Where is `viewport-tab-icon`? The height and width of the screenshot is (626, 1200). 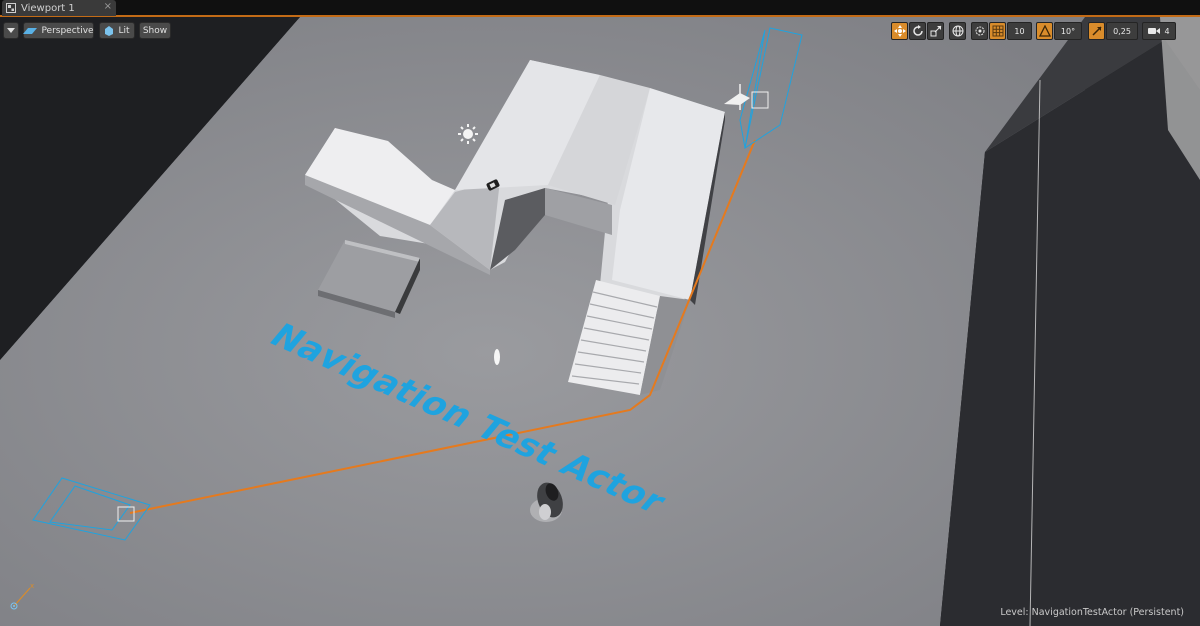 viewport-tab-icon is located at coordinates (11, 8).